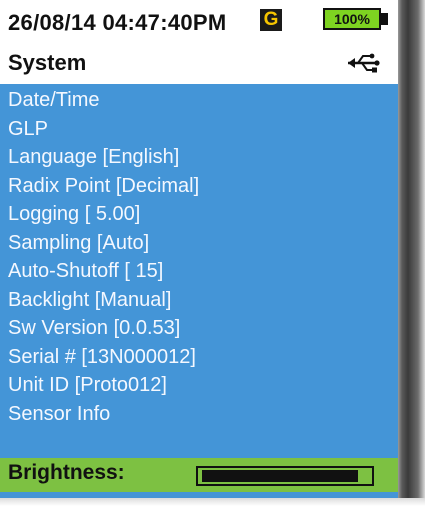 The image size is (425, 506). Describe the element at coordinates (199, 214) in the screenshot. I see `menu-item-logging: Logging [ 5.00]` at that location.